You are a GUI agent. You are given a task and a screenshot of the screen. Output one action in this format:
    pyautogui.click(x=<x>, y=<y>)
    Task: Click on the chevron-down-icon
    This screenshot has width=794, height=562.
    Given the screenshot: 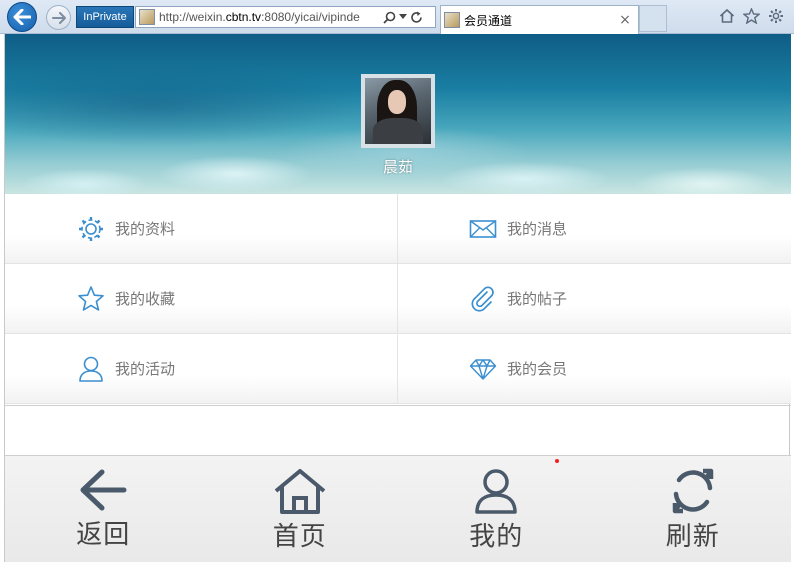 What is the action you would take?
    pyautogui.click(x=403, y=17)
    